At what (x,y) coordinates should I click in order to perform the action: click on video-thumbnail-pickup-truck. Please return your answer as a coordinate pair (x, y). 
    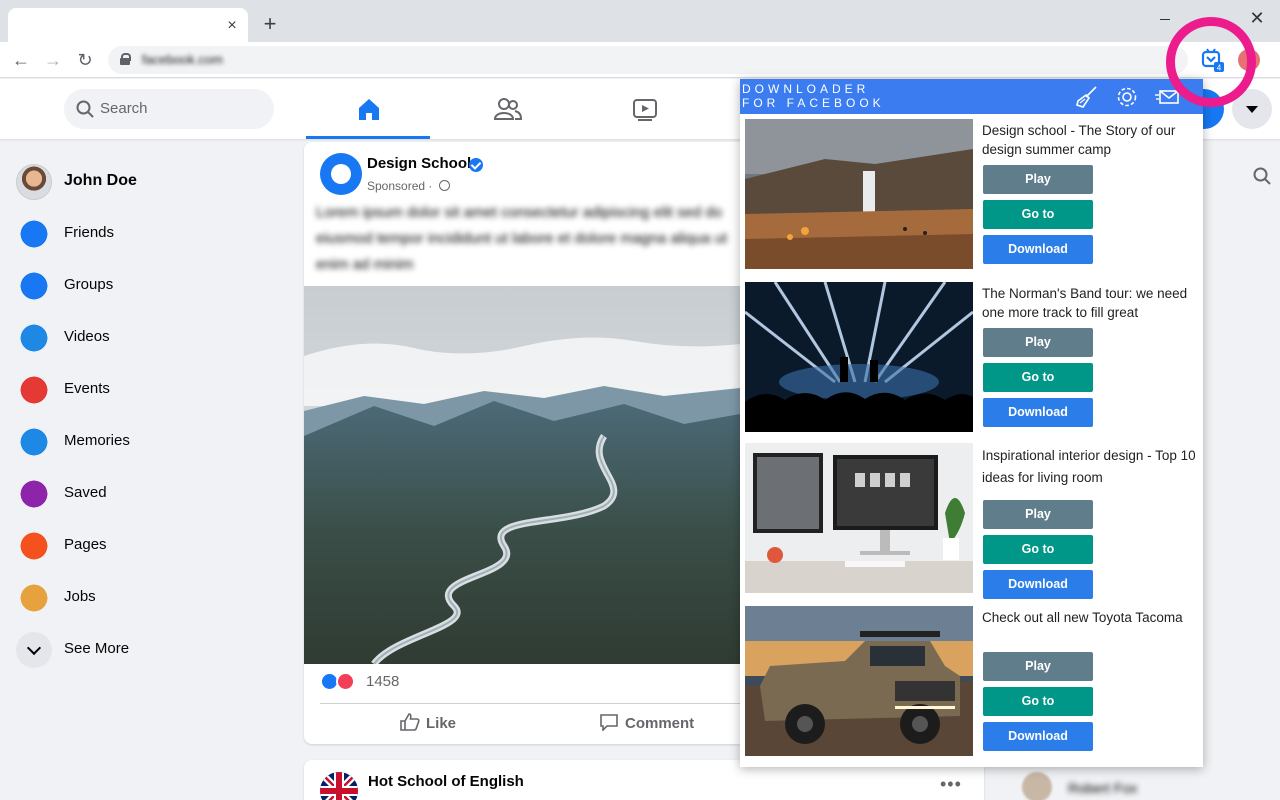
    Looking at the image, I should click on (859, 681).